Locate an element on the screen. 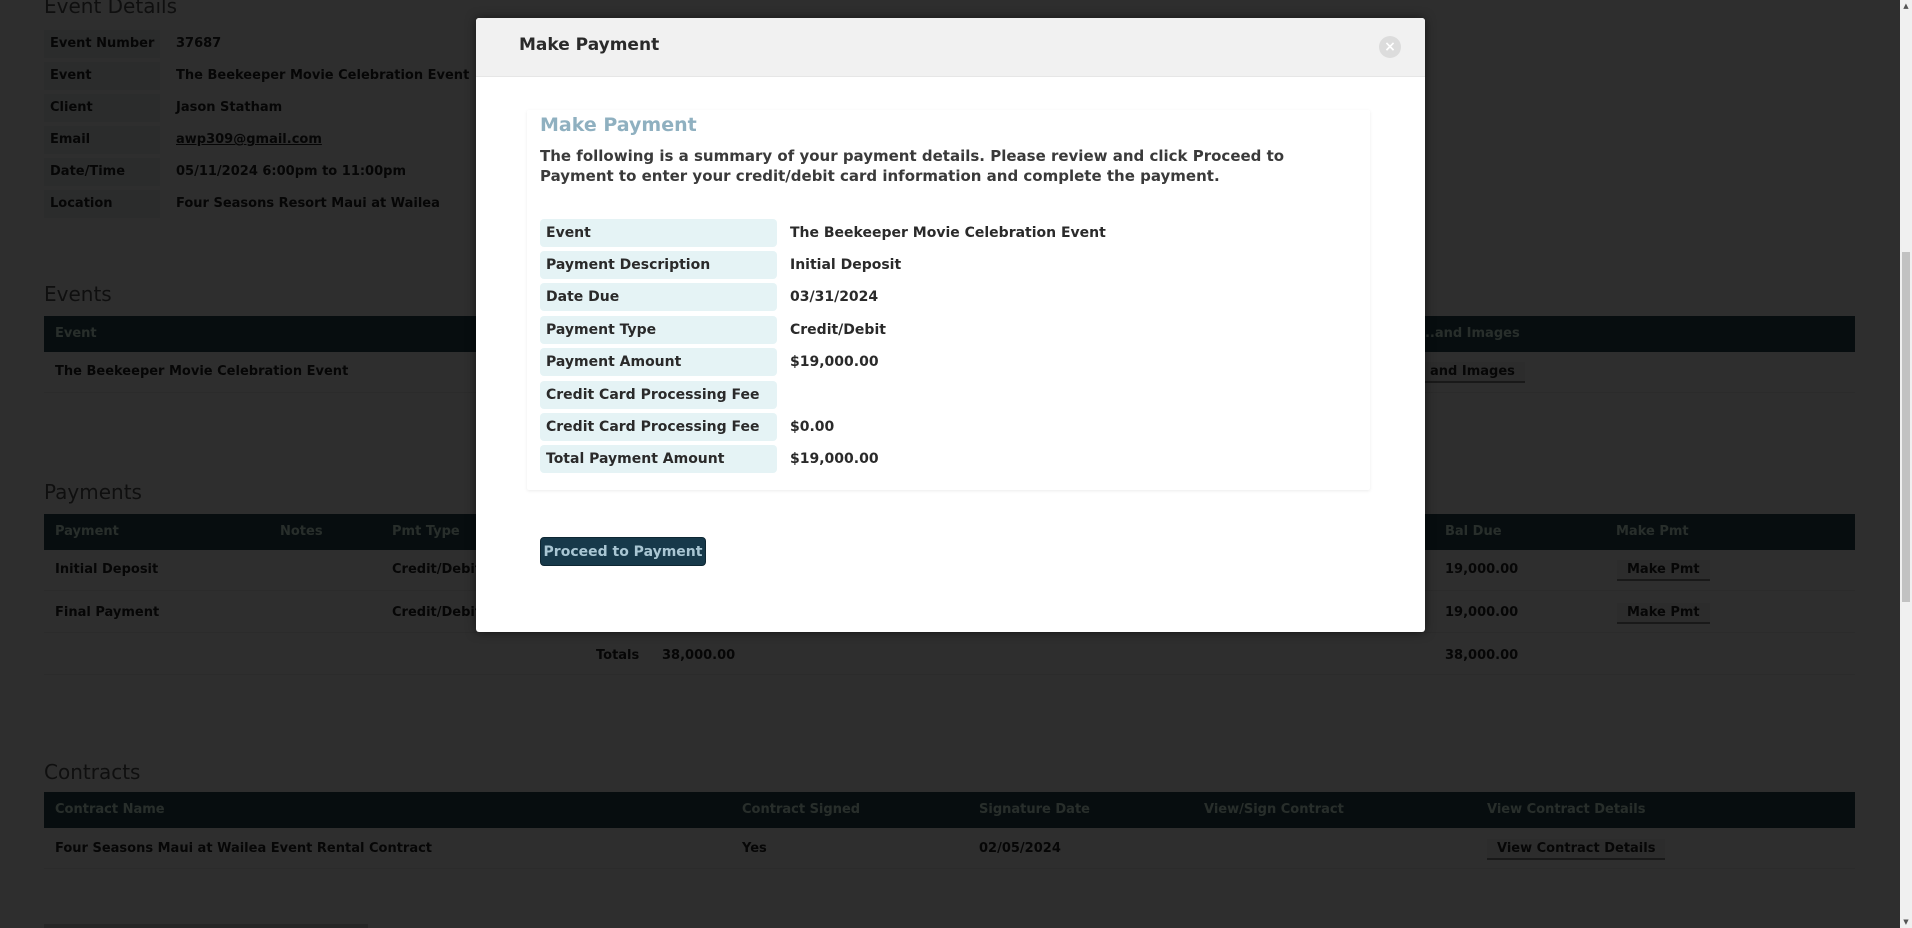 This screenshot has height=928, width=1912. detail-label-cc-fee: Credit Card Processing Fee is located at coordinates (658, 427).